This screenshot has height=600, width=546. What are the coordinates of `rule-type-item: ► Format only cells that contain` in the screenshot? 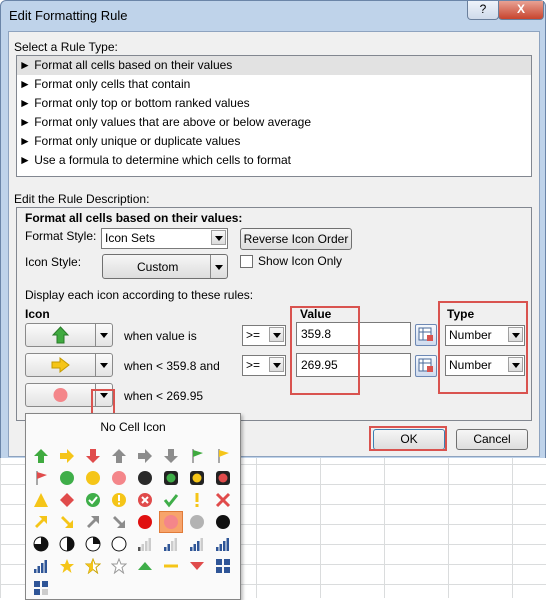 It's located at (274, 84).